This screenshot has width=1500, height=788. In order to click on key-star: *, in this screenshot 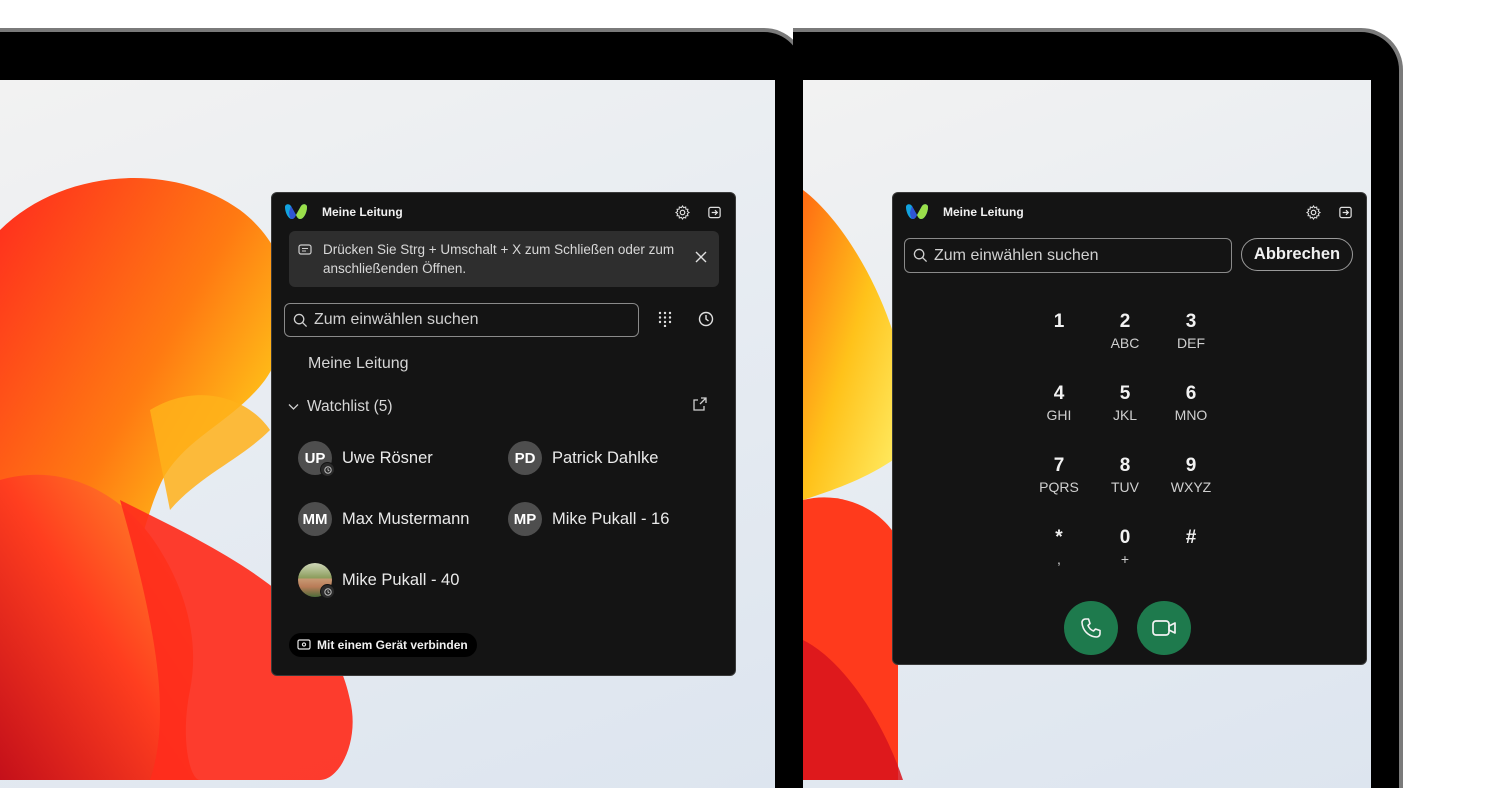, I will do `click(1059, 563)`.